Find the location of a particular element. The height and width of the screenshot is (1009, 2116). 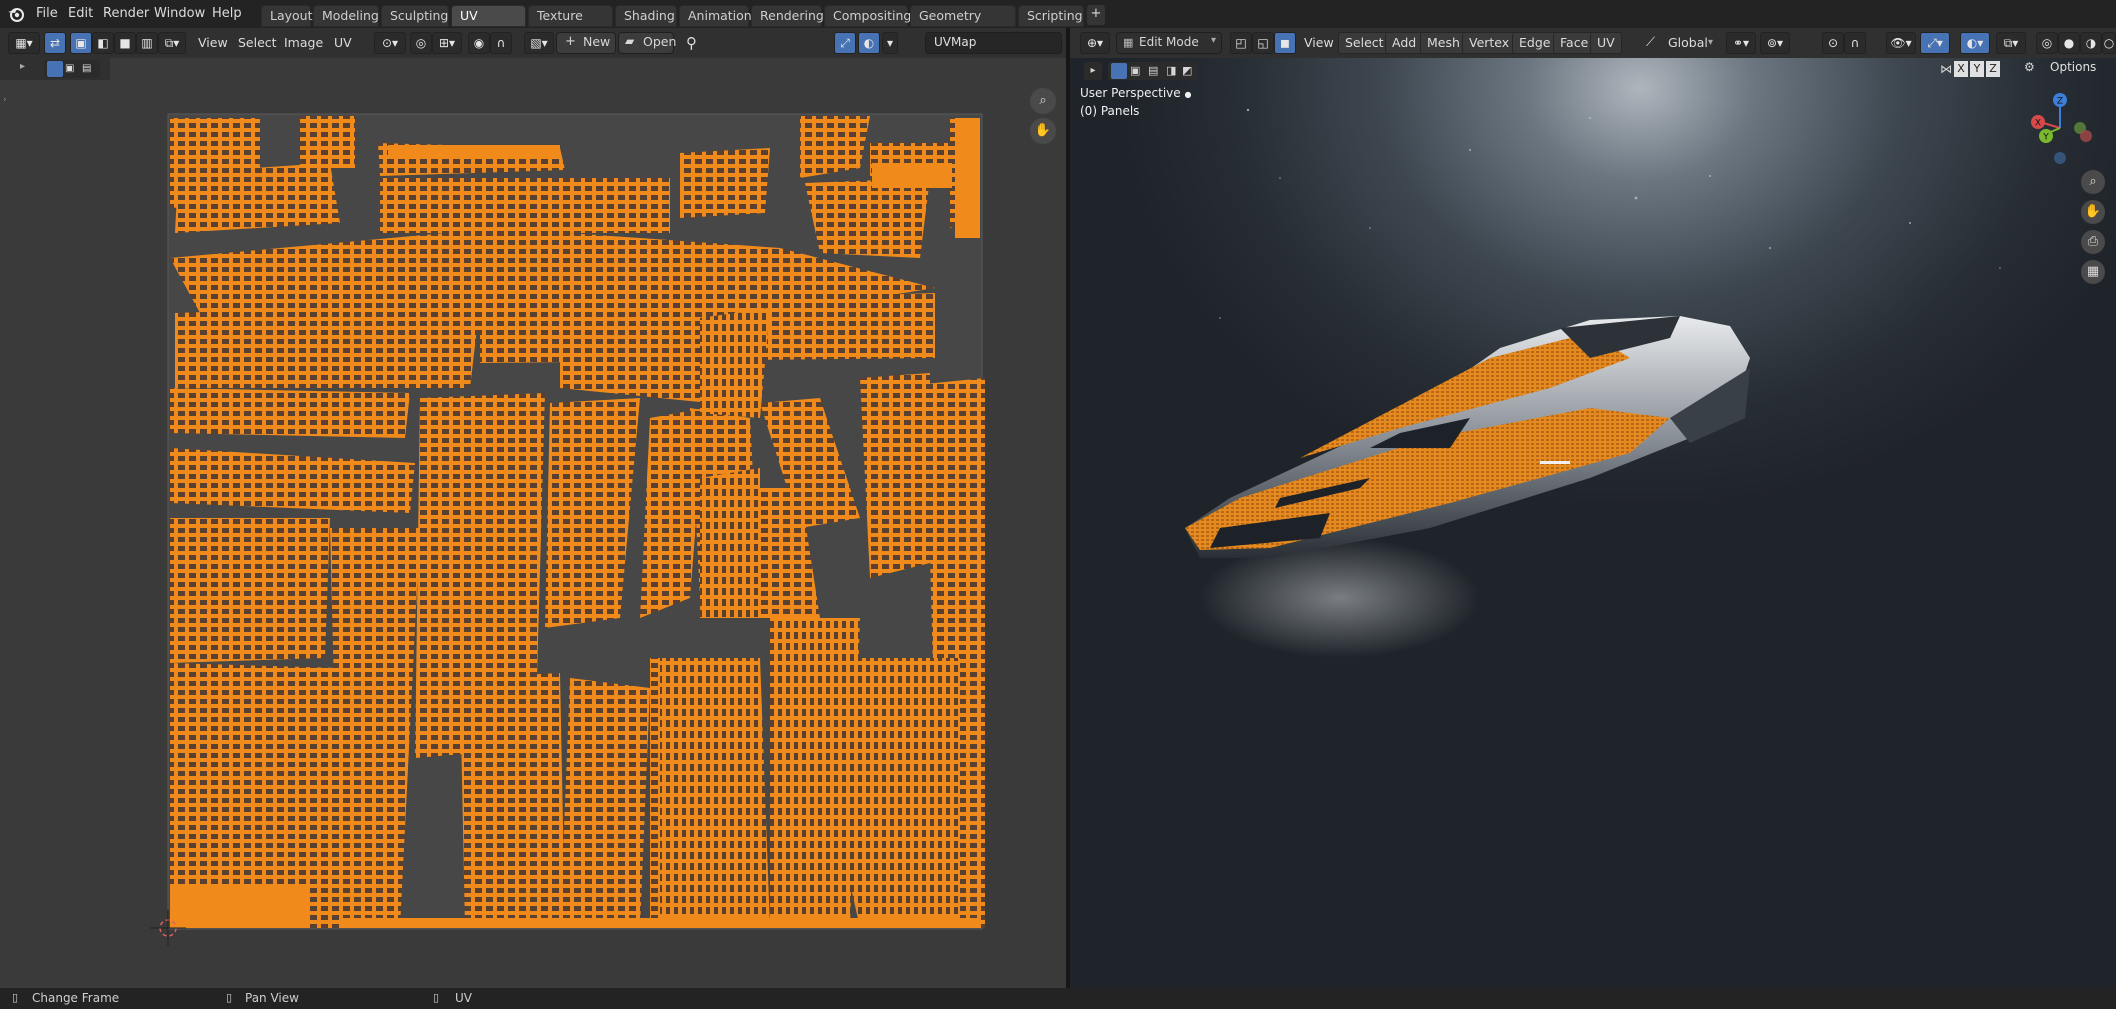

status-change-frame: Change Frame is located at coordinates (76, 998).